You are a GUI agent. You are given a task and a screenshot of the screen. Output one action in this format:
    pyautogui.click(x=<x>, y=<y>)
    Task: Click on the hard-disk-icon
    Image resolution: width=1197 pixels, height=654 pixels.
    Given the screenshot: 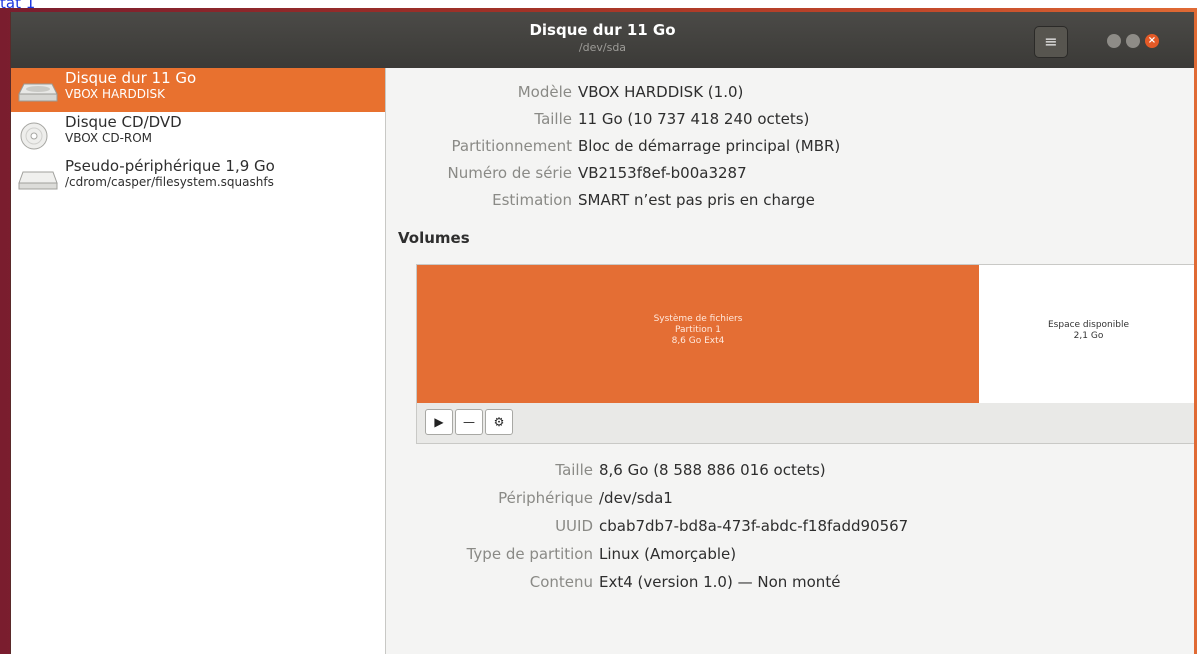 What is the action you would take?
    pyautogui.click(x=38, y=92)
    